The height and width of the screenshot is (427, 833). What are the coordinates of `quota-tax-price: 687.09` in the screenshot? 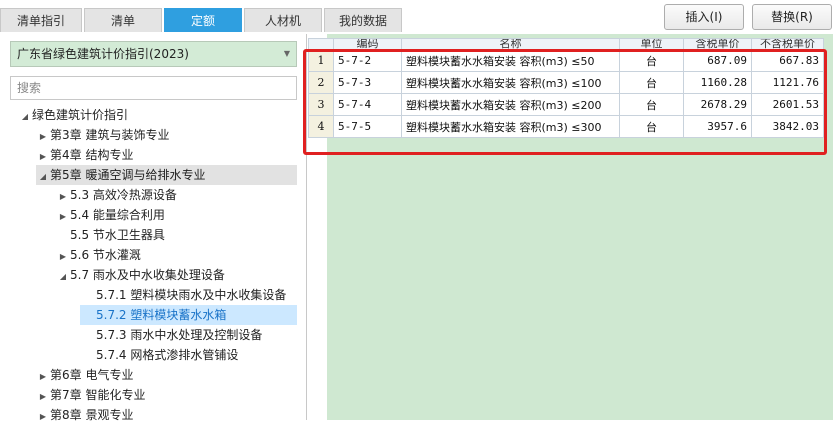 It's located at (717, 60).